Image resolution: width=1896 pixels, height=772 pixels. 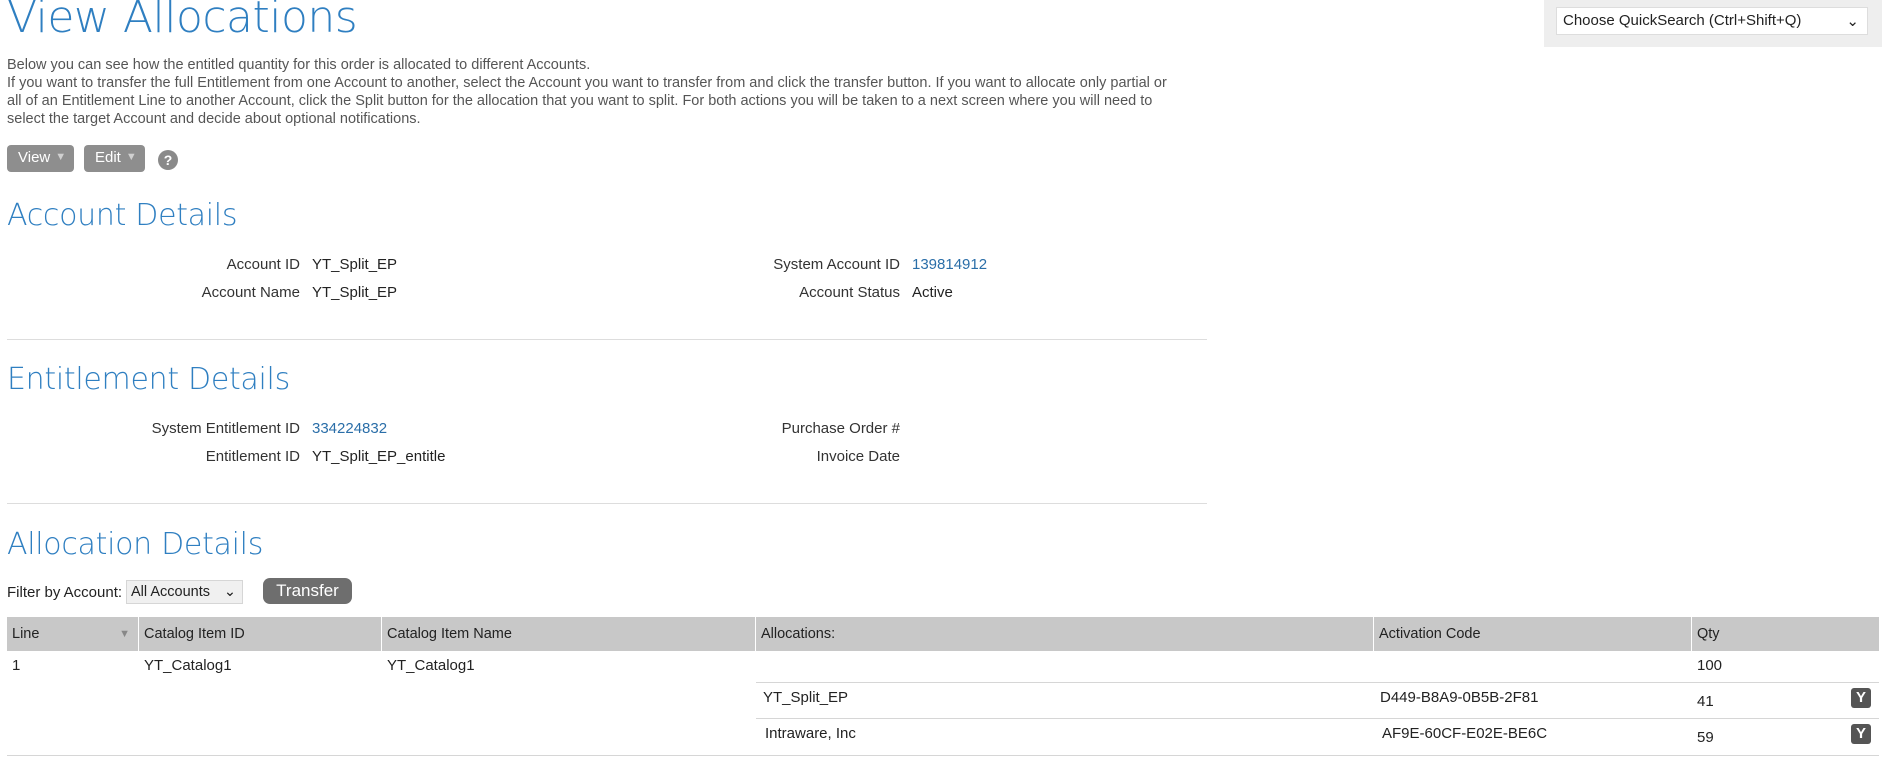 What do you see at coordinates (1785, 634) in the screenshot?
I see `column-header-qty: Qty` at bounding box center [1785, 634].